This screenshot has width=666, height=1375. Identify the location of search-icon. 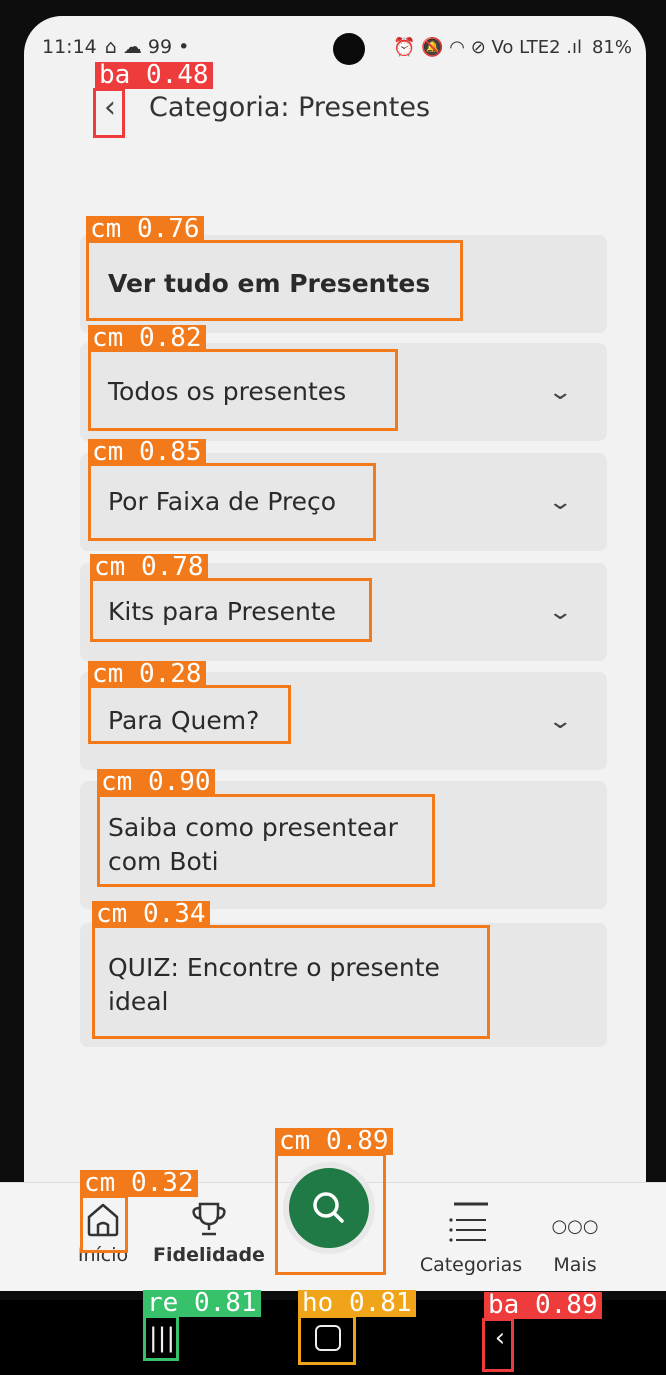
(328, 1207).